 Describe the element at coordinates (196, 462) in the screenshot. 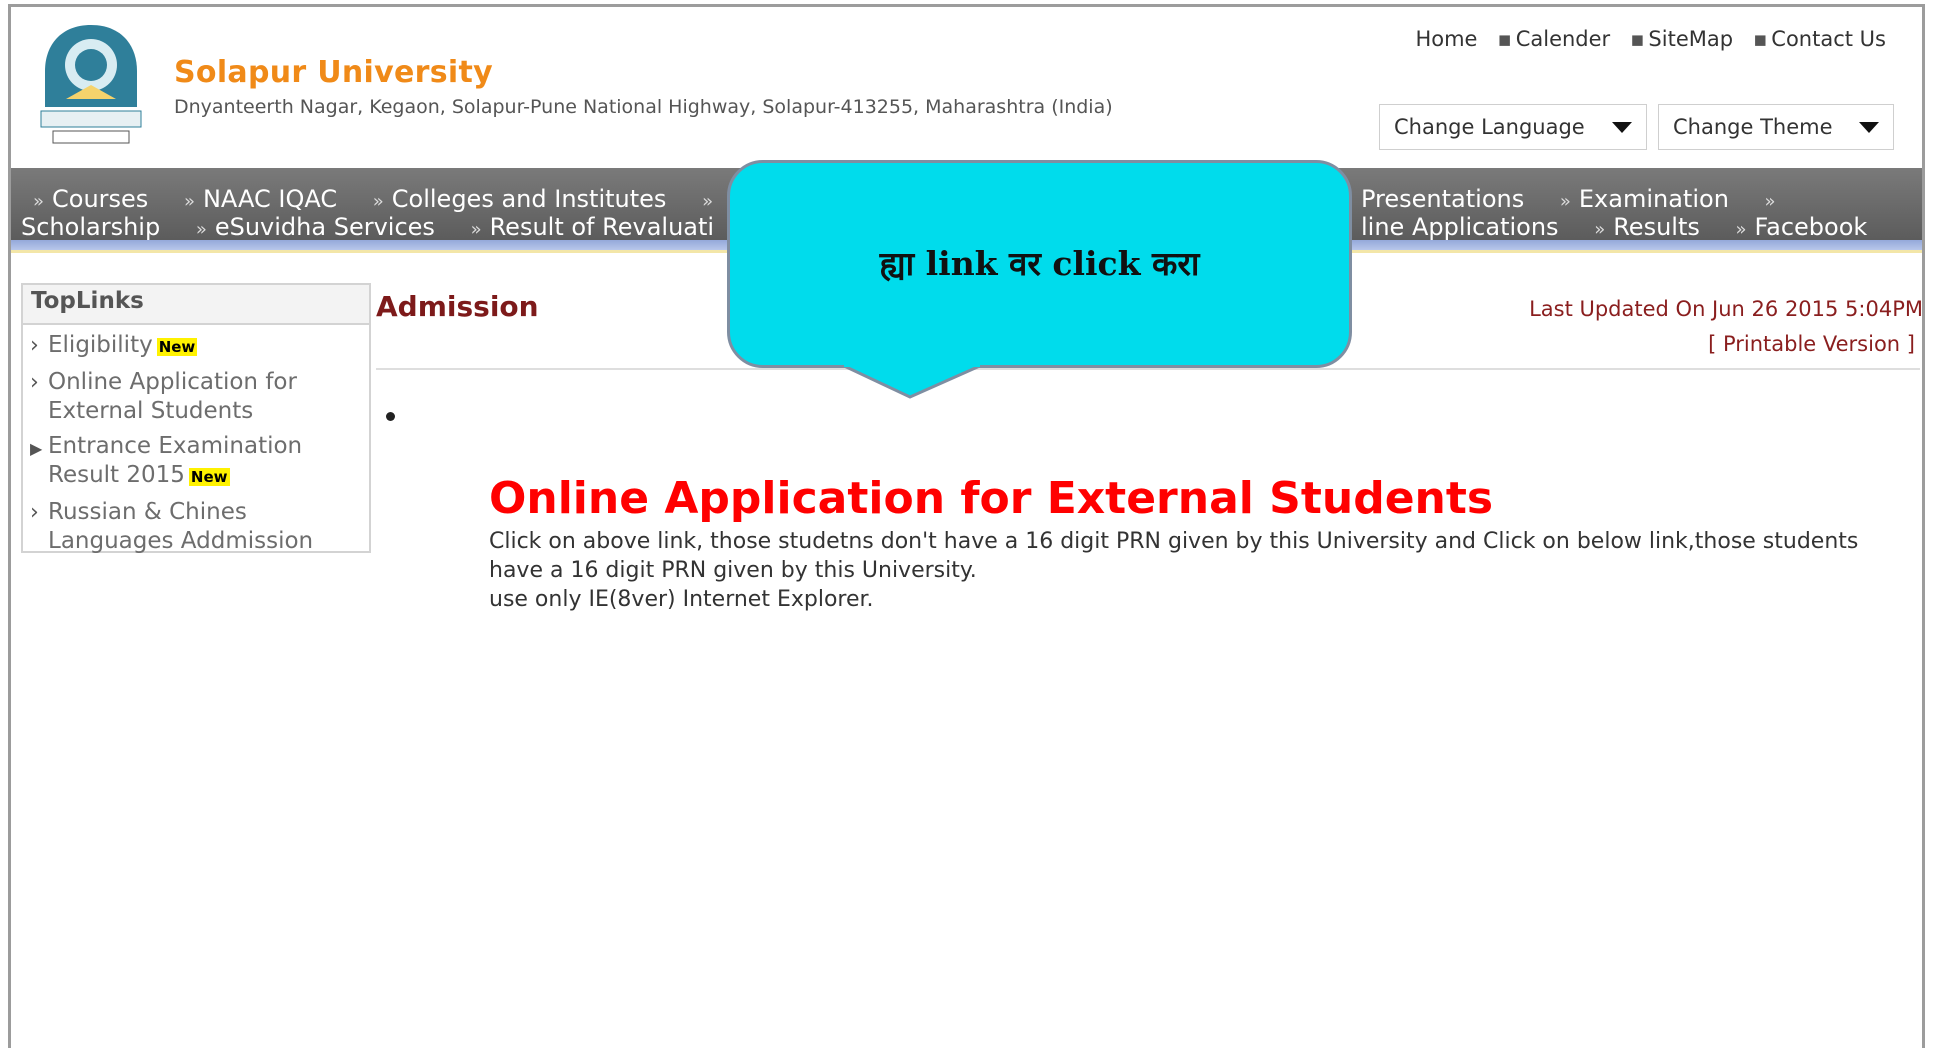

I see `sidebar-item-entrance-result: ▶ Entrance Examination Result 2015 New` at that location.